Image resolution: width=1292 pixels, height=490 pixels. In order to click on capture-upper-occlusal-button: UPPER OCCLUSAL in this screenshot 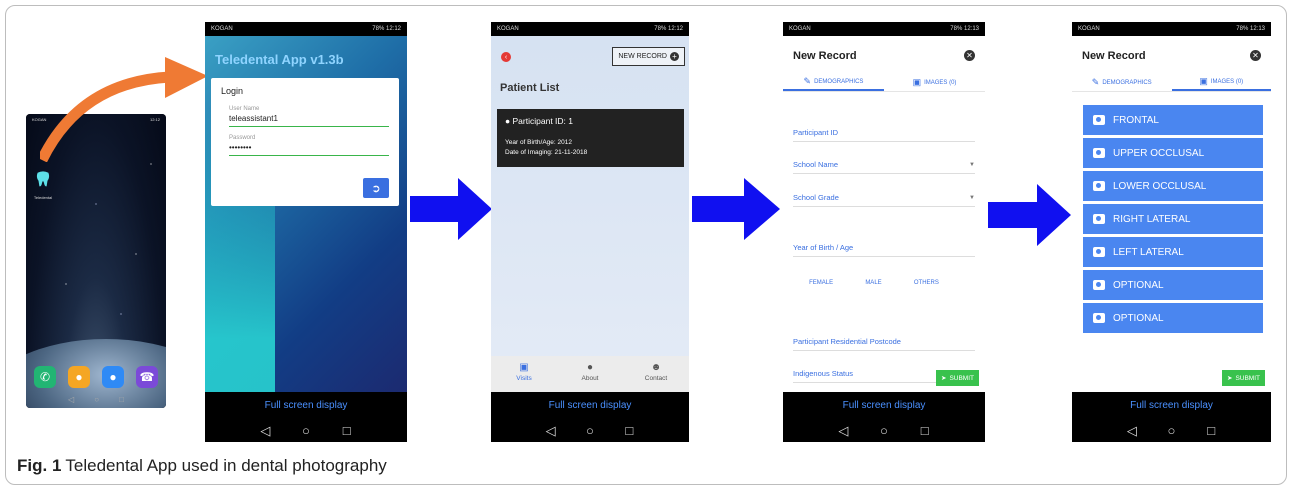, I will do `click(1173, 153)`.